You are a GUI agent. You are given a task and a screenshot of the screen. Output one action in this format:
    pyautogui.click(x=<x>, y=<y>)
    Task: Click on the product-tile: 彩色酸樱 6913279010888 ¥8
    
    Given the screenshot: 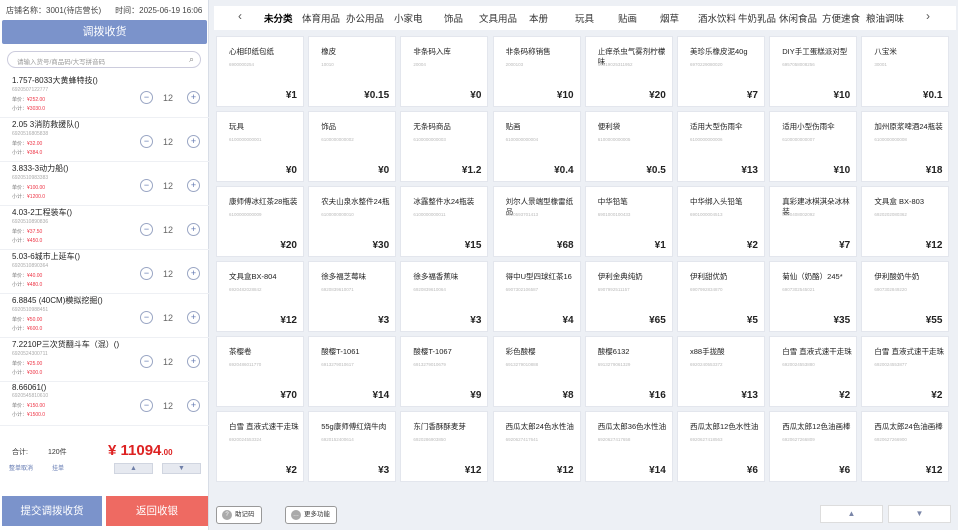 What is the action you would take?
    pyautogui.click(x=536, y=371)
    